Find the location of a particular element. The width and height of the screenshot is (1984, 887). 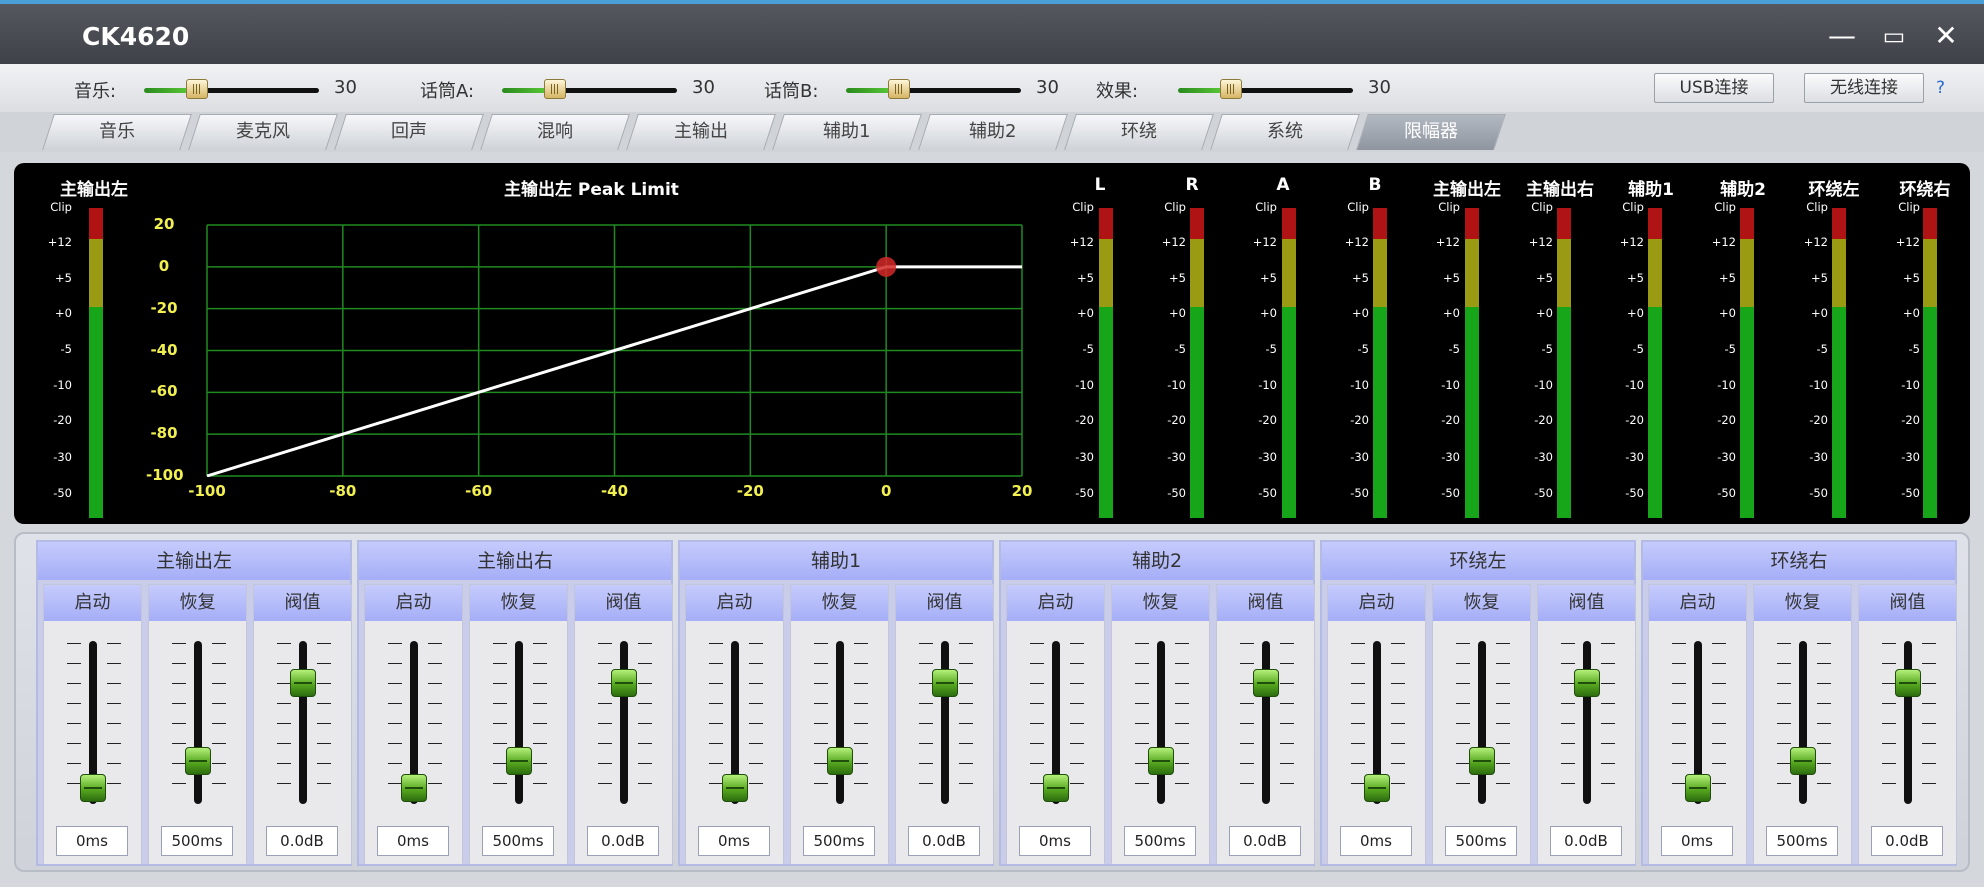

tab-3: 混响 is located at coordinates (555, 132).